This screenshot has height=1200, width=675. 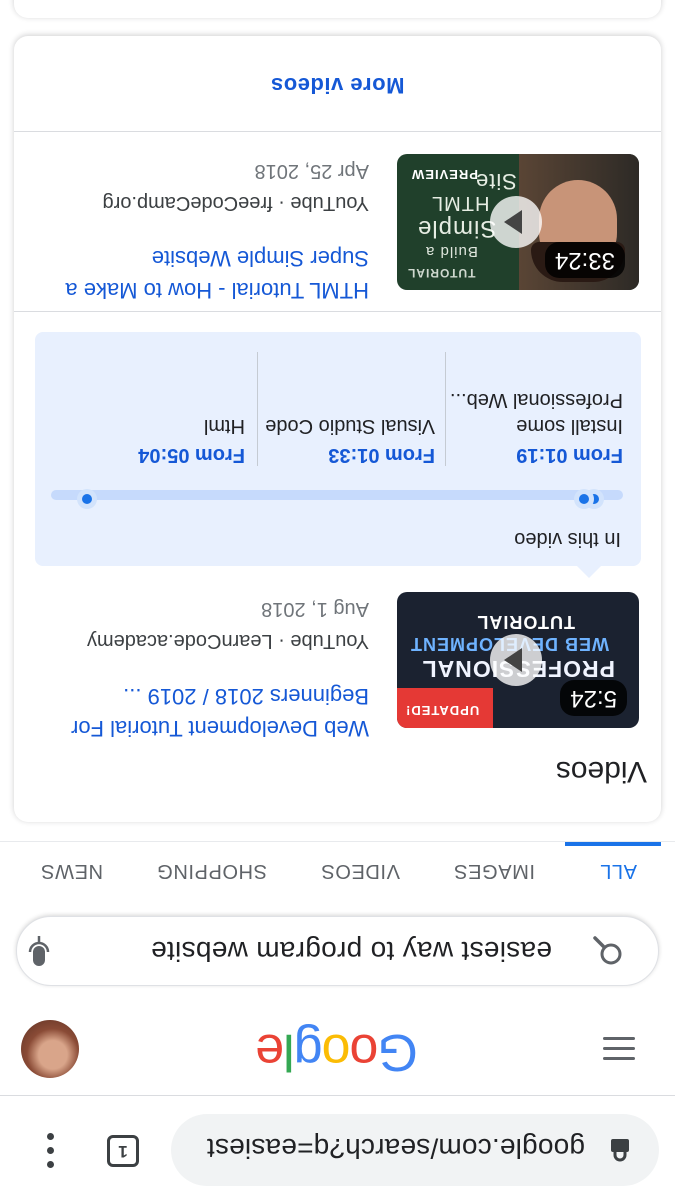 I want to click on address-bar: google.com/search?q=easiest, so click(x=415, y=1150).